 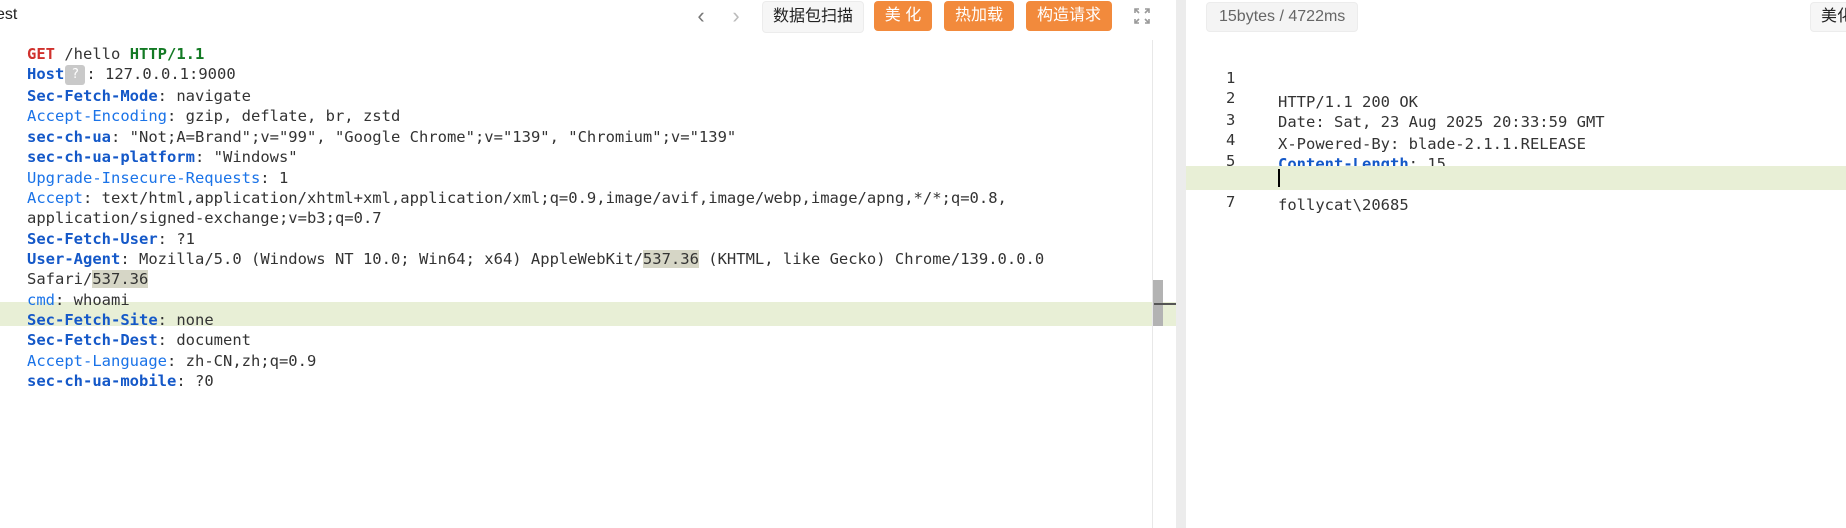 I want to click on header-value-continuation: Safari/, so click(x=60, y=279).